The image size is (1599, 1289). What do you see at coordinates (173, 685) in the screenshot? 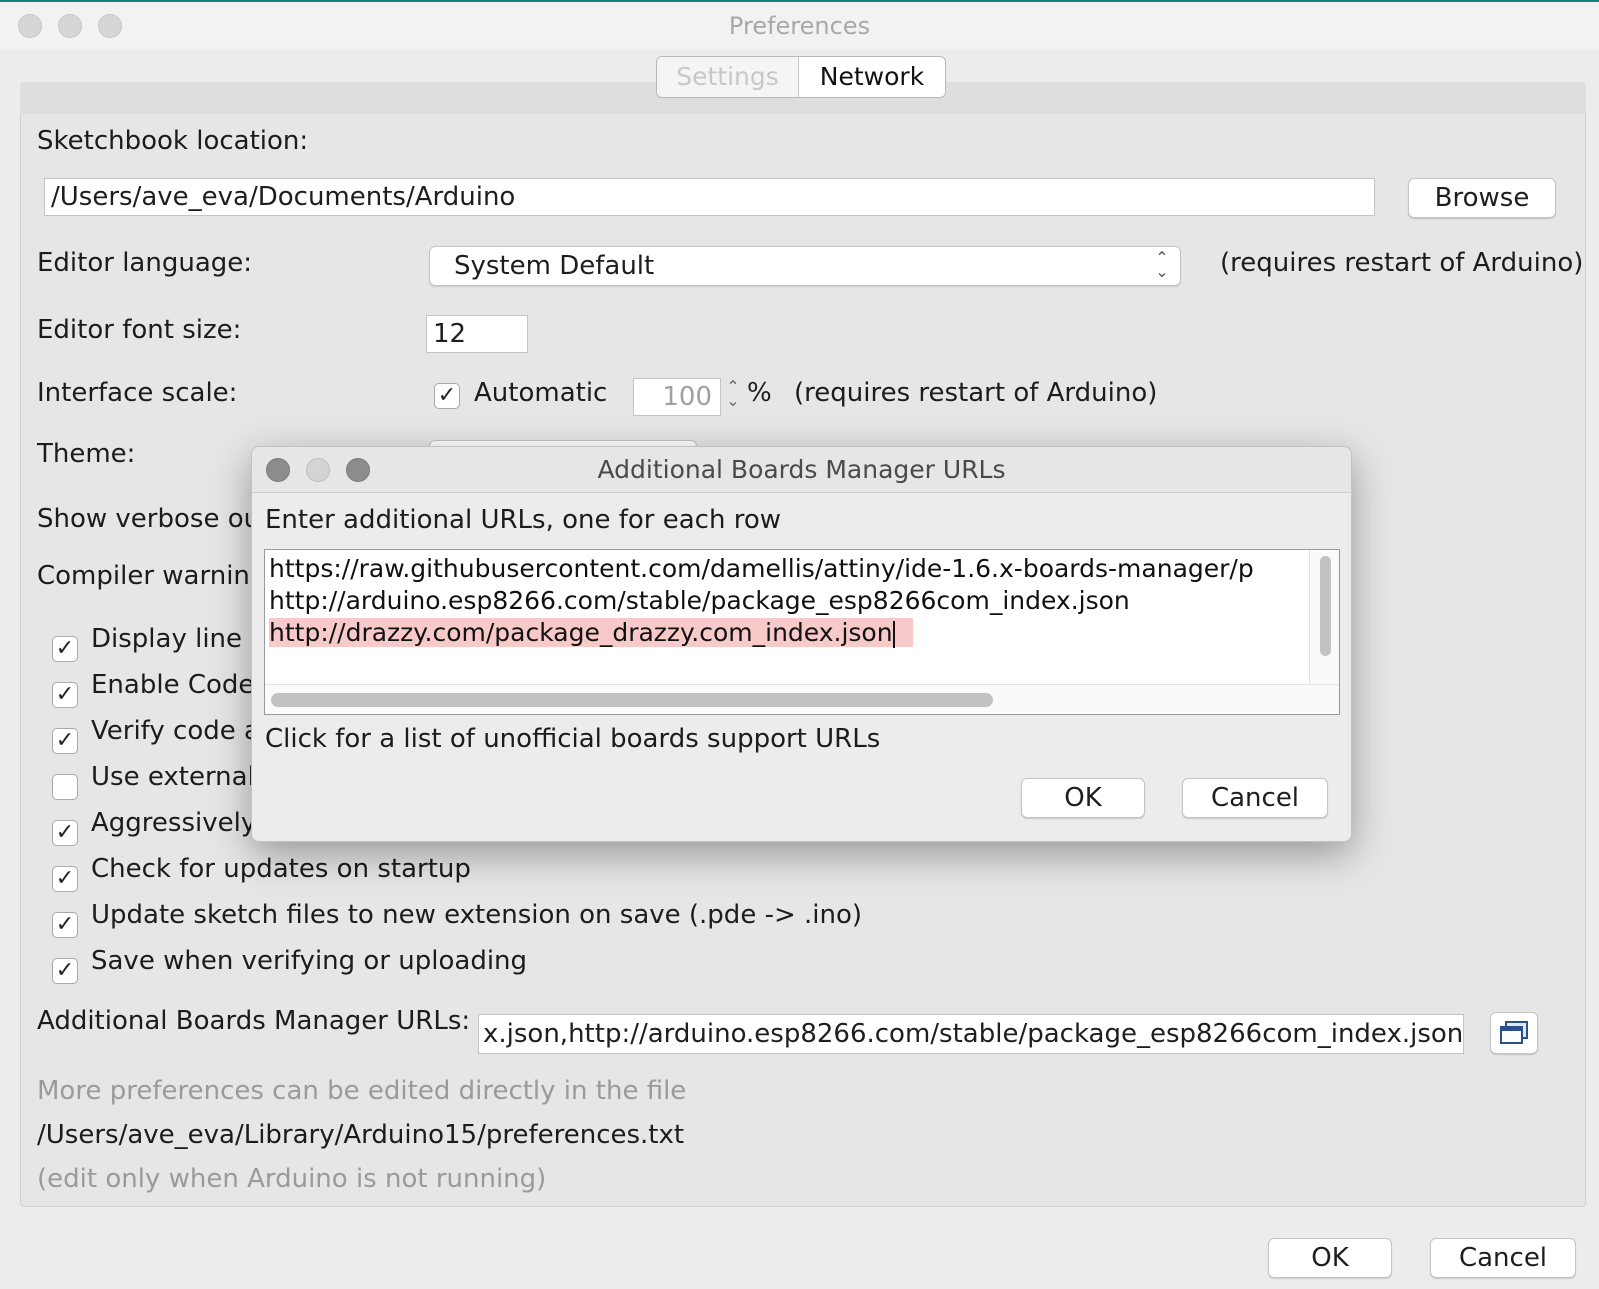
I see `enable-code-folding-label: Enable Code` at bounding box center [173, 685].